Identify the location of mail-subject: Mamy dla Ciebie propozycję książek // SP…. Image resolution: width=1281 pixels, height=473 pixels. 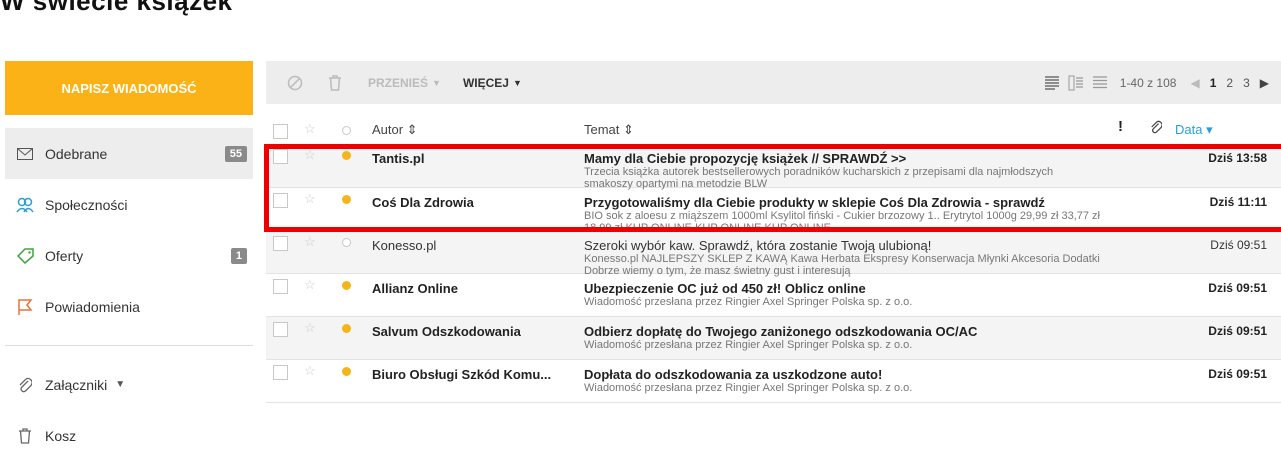
(745, 158).